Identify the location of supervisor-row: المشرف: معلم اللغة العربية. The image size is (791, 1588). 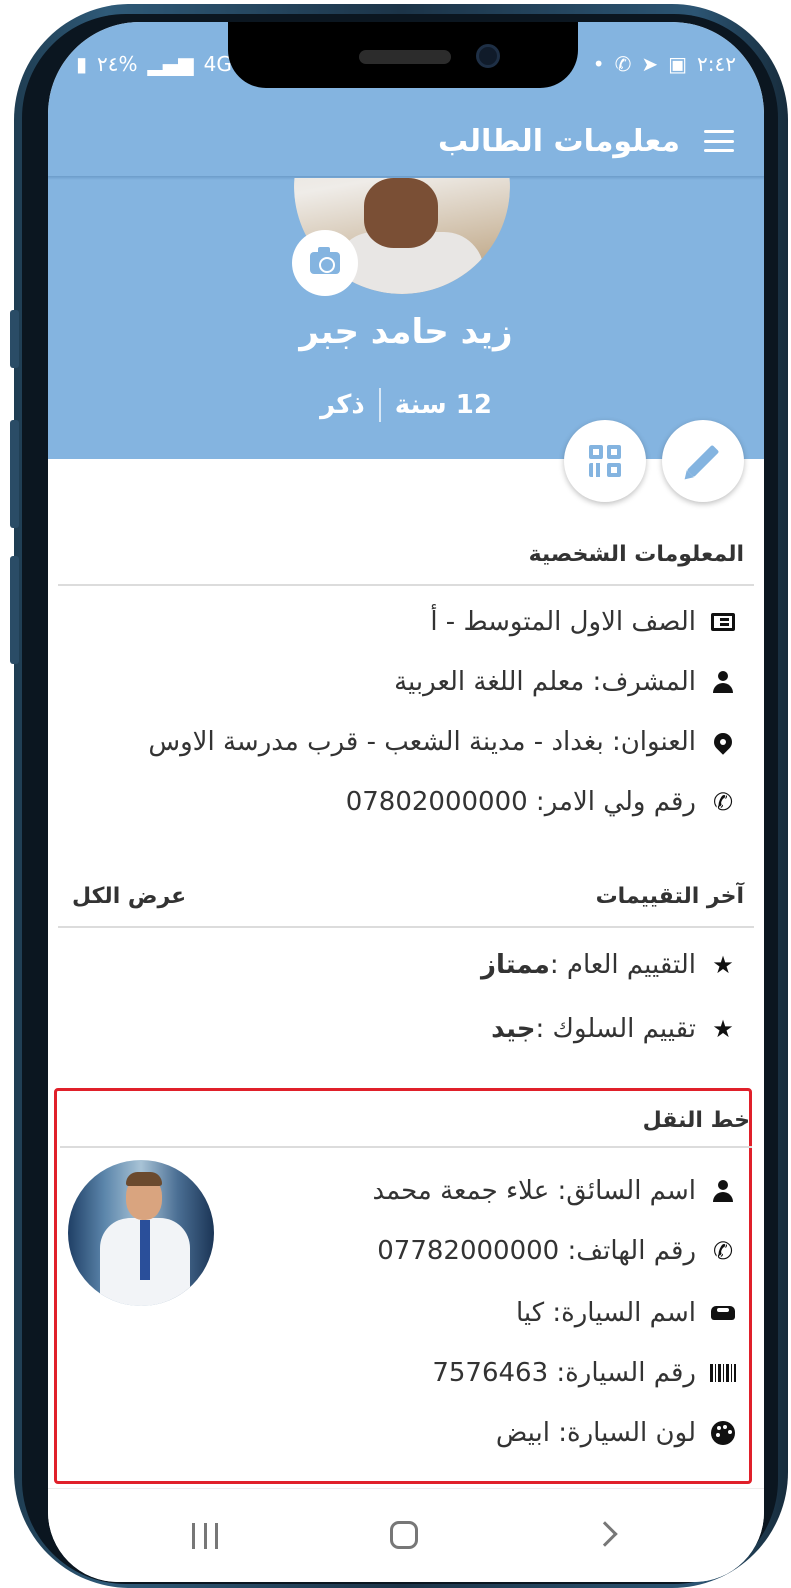
(565, 682).